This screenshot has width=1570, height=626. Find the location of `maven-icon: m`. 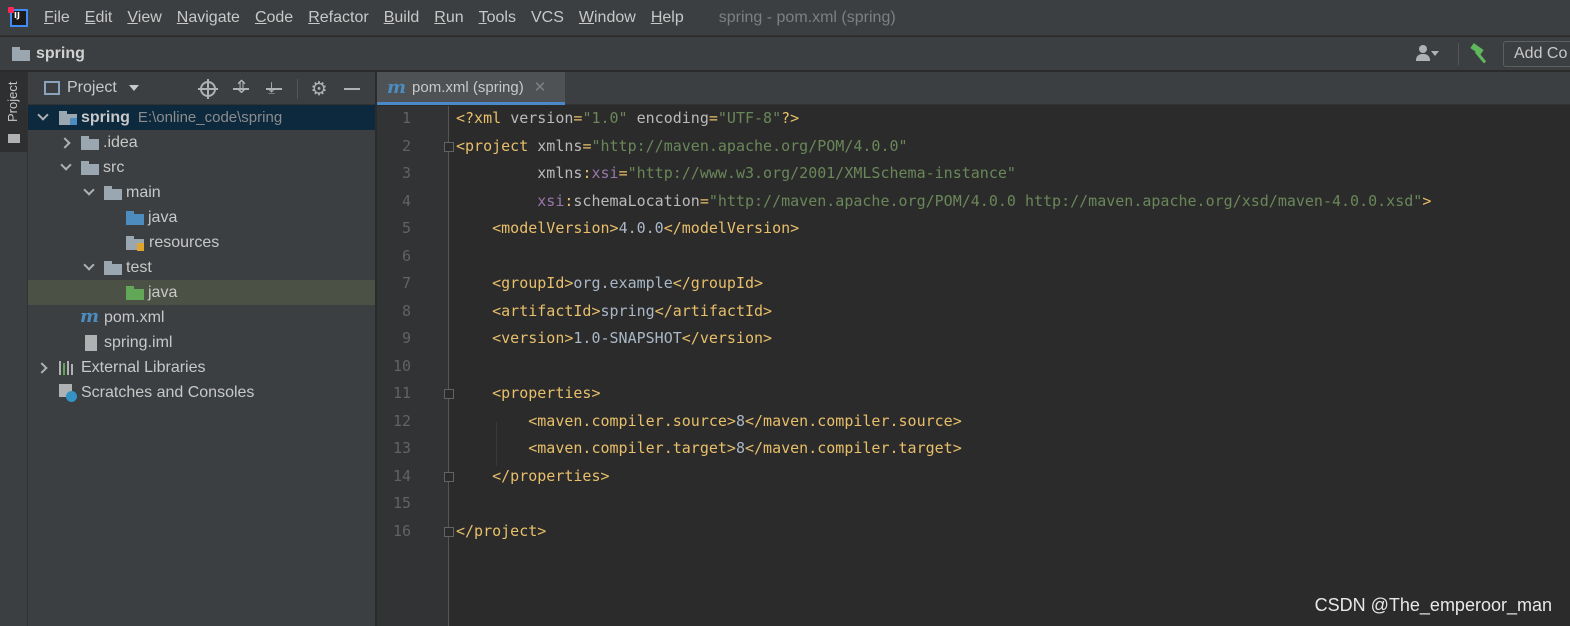

maven-icon: m is located at coordinates (397, 87).